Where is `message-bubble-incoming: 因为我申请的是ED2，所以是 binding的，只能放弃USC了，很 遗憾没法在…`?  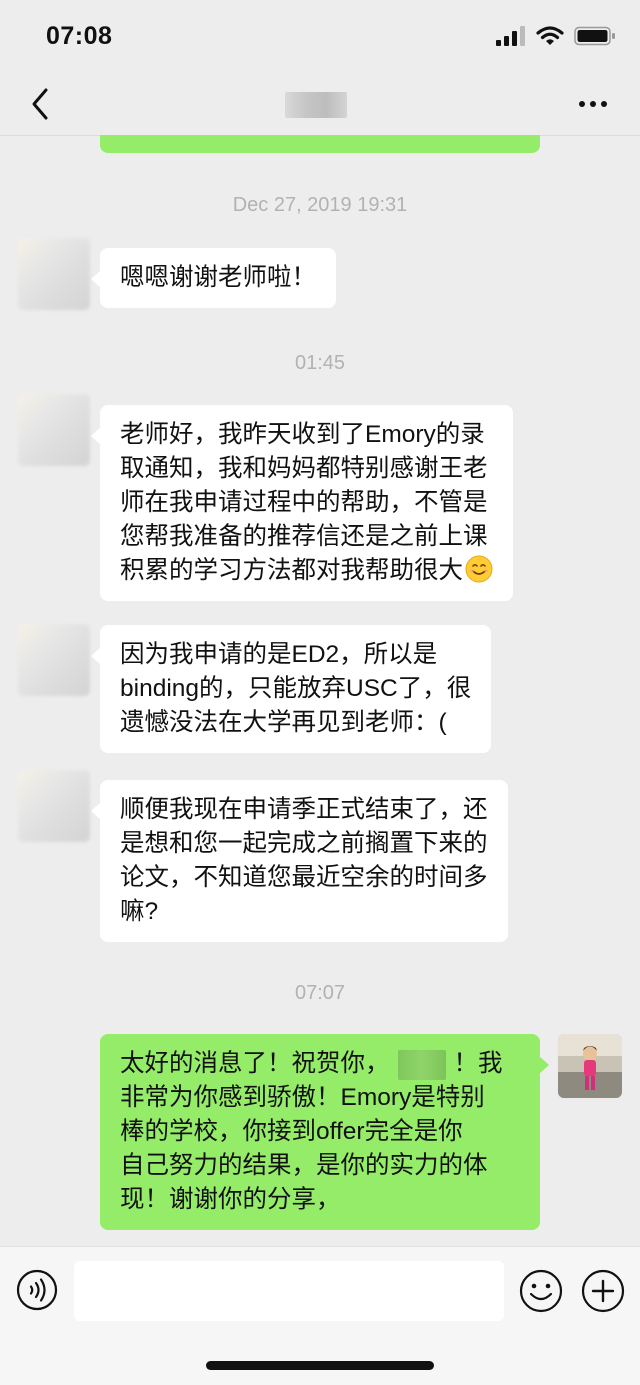
message-bubble-incoming: 因为我申请的是ED2，所以是 binding的，只能放弃USC了，很 遗憾没法在… is located at coordinates (291, 689).